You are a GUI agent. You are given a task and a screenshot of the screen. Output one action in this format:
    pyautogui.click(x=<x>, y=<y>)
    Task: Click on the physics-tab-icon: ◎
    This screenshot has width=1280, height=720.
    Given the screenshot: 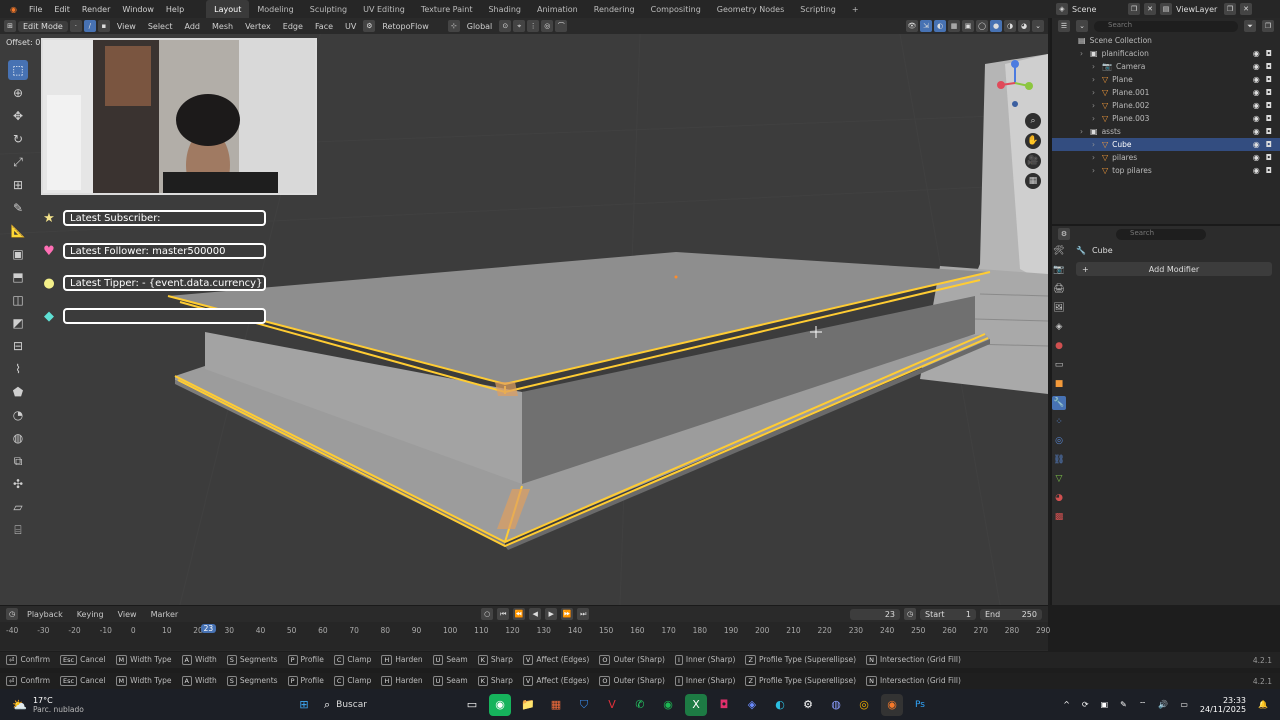 What is the action you would take?
    pyautogui.click(x=1059, y=441)
    